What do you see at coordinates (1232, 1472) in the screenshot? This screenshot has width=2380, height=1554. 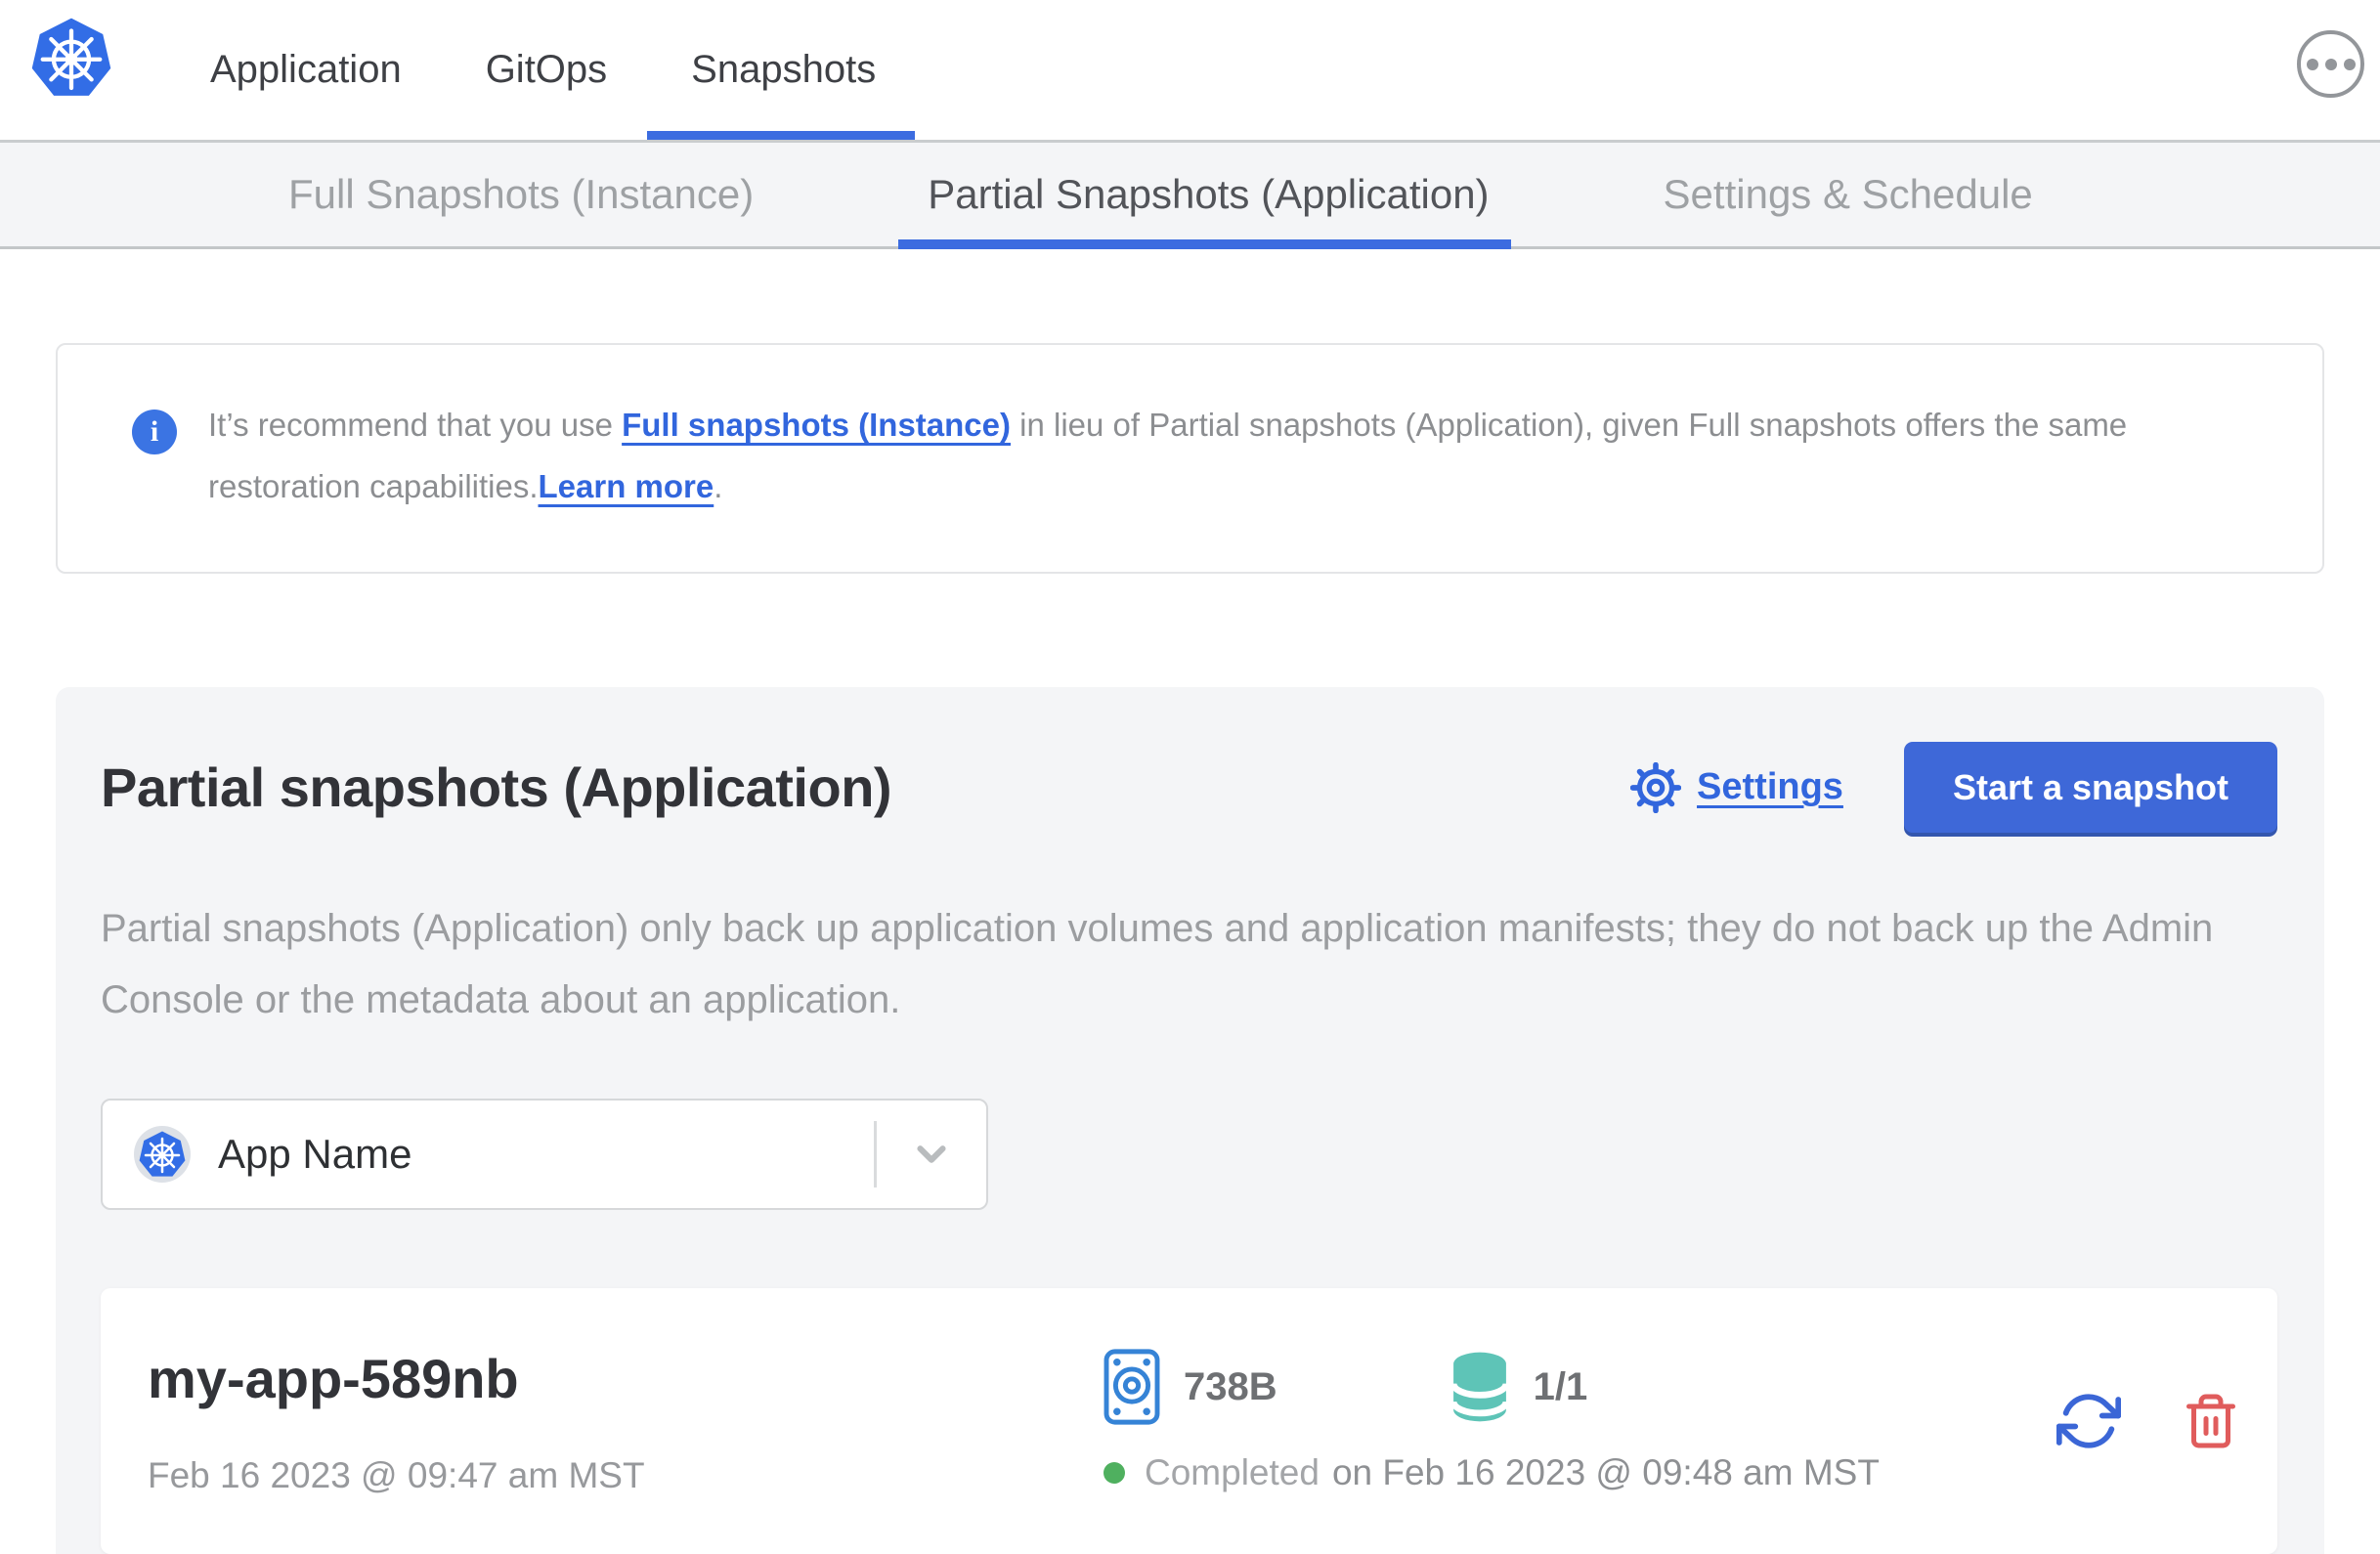 I see `snapshot-status: Completed` at bounding box center [1232, 1472].